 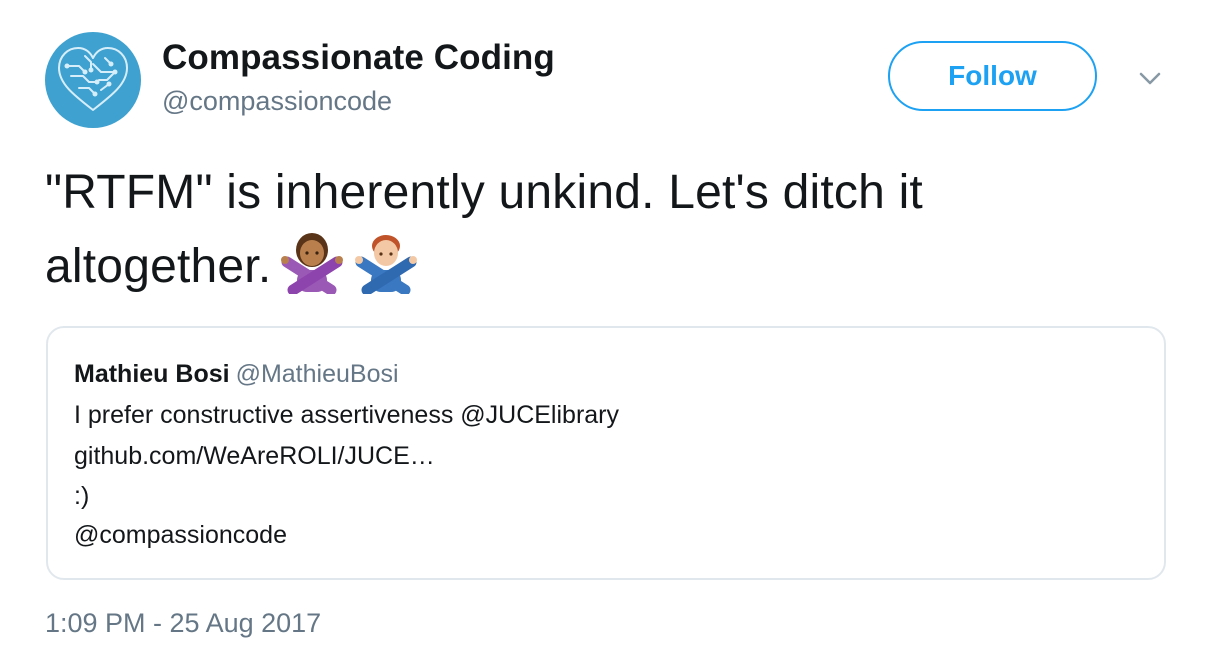 I want to click on author-handle: @compassioncode, so click(x=277, y=101).